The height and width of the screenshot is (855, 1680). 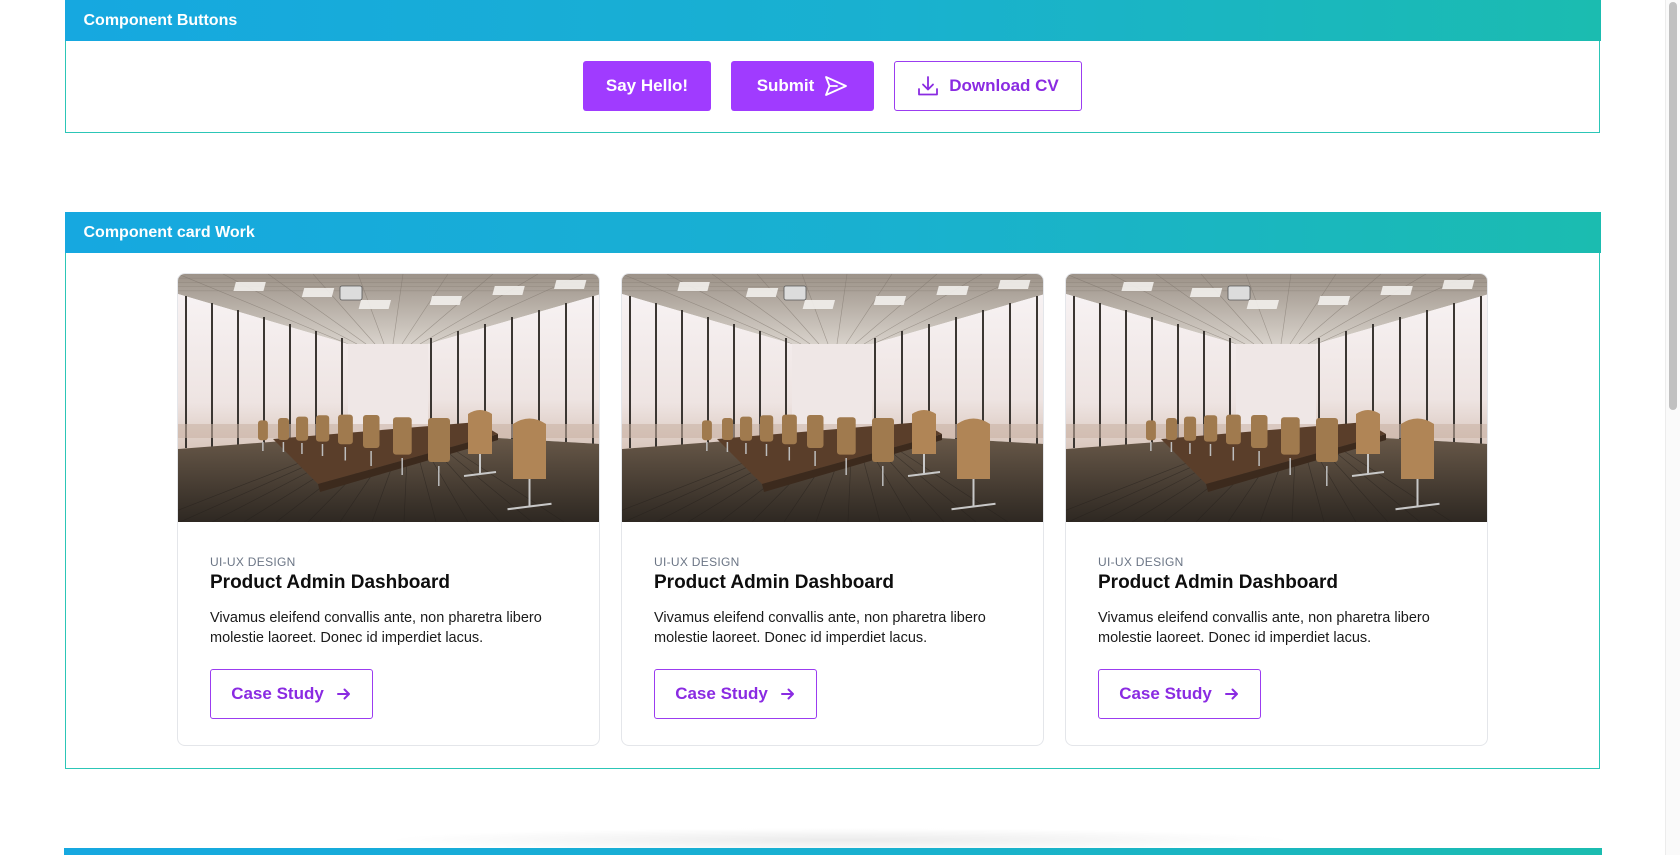 What do you see at coordinates (836, 86) in the screenshot?
I see `send-icon` at bounding box center [836, 86].